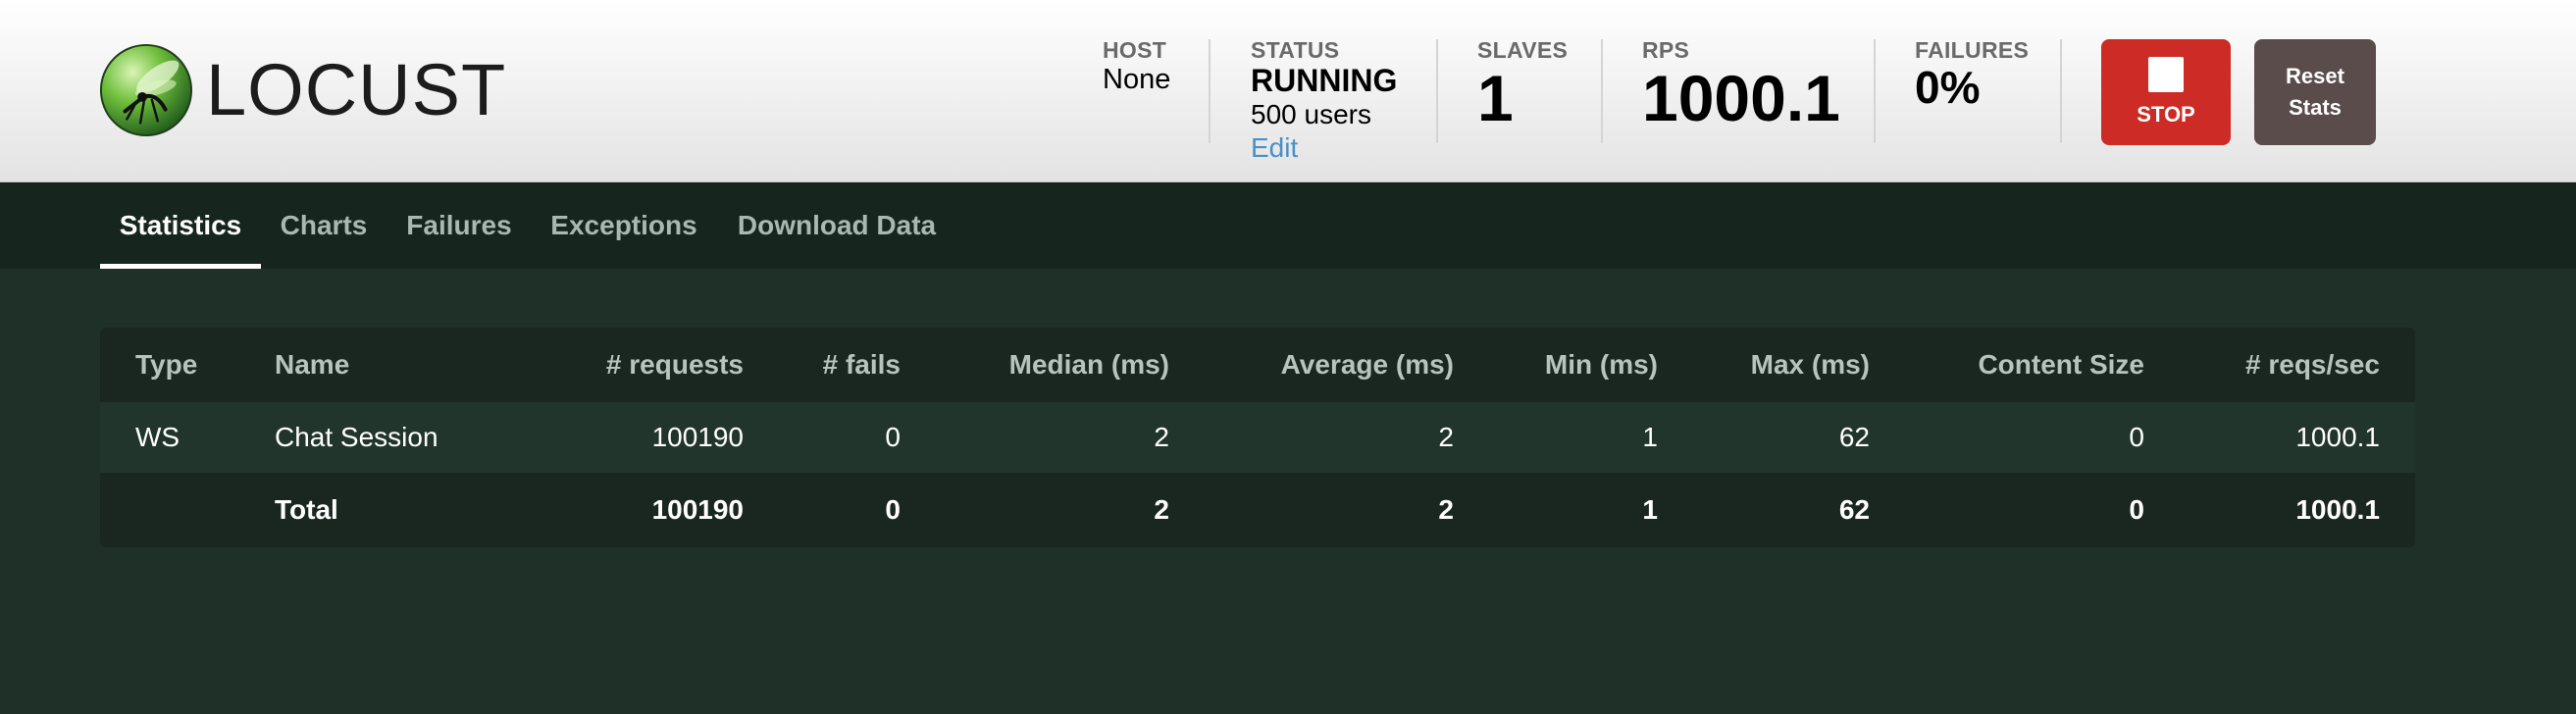  I want to click on rps-stat: RPS 1000.1, so click(1741, 85).